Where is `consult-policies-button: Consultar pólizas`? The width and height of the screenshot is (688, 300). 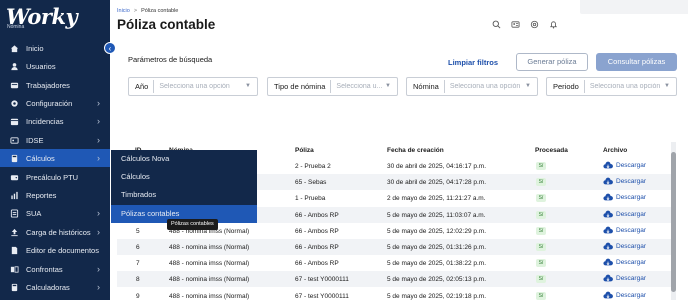
consult-policies-button: Consultar pólizas is located at coordinates (636, 62).